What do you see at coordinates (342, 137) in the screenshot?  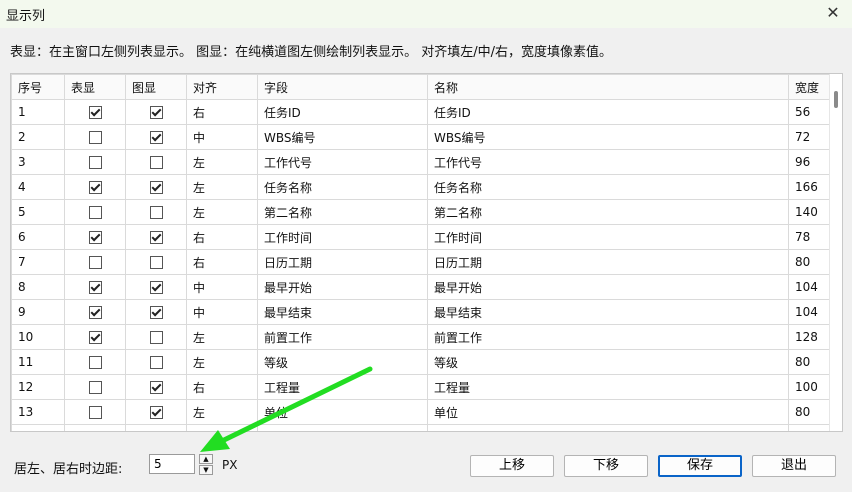 I see `cell-field: WBS编号` at bounding box center [342, 137].